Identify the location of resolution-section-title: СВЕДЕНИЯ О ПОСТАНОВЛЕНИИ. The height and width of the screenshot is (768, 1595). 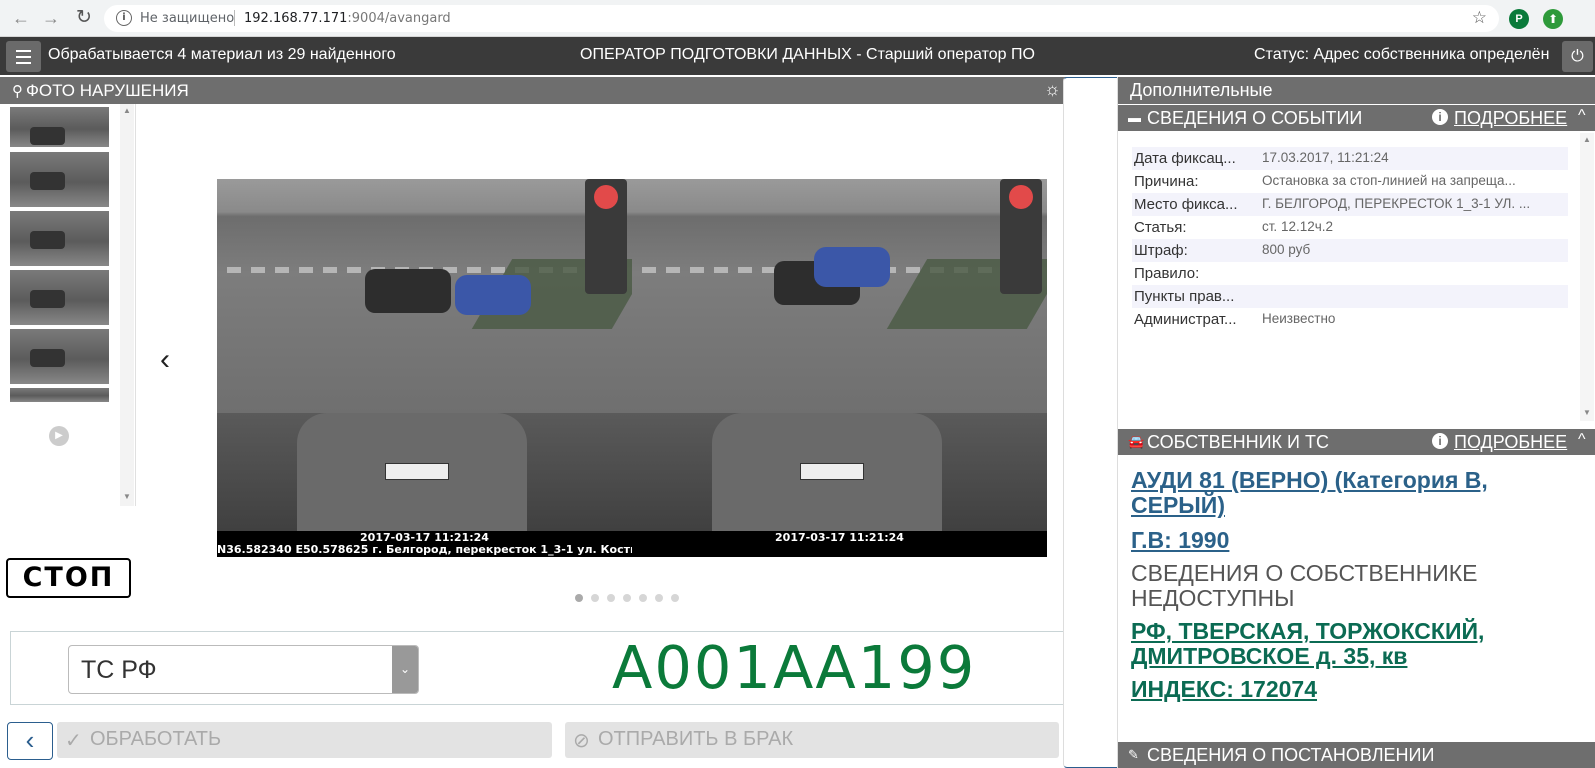
(1291, 755).